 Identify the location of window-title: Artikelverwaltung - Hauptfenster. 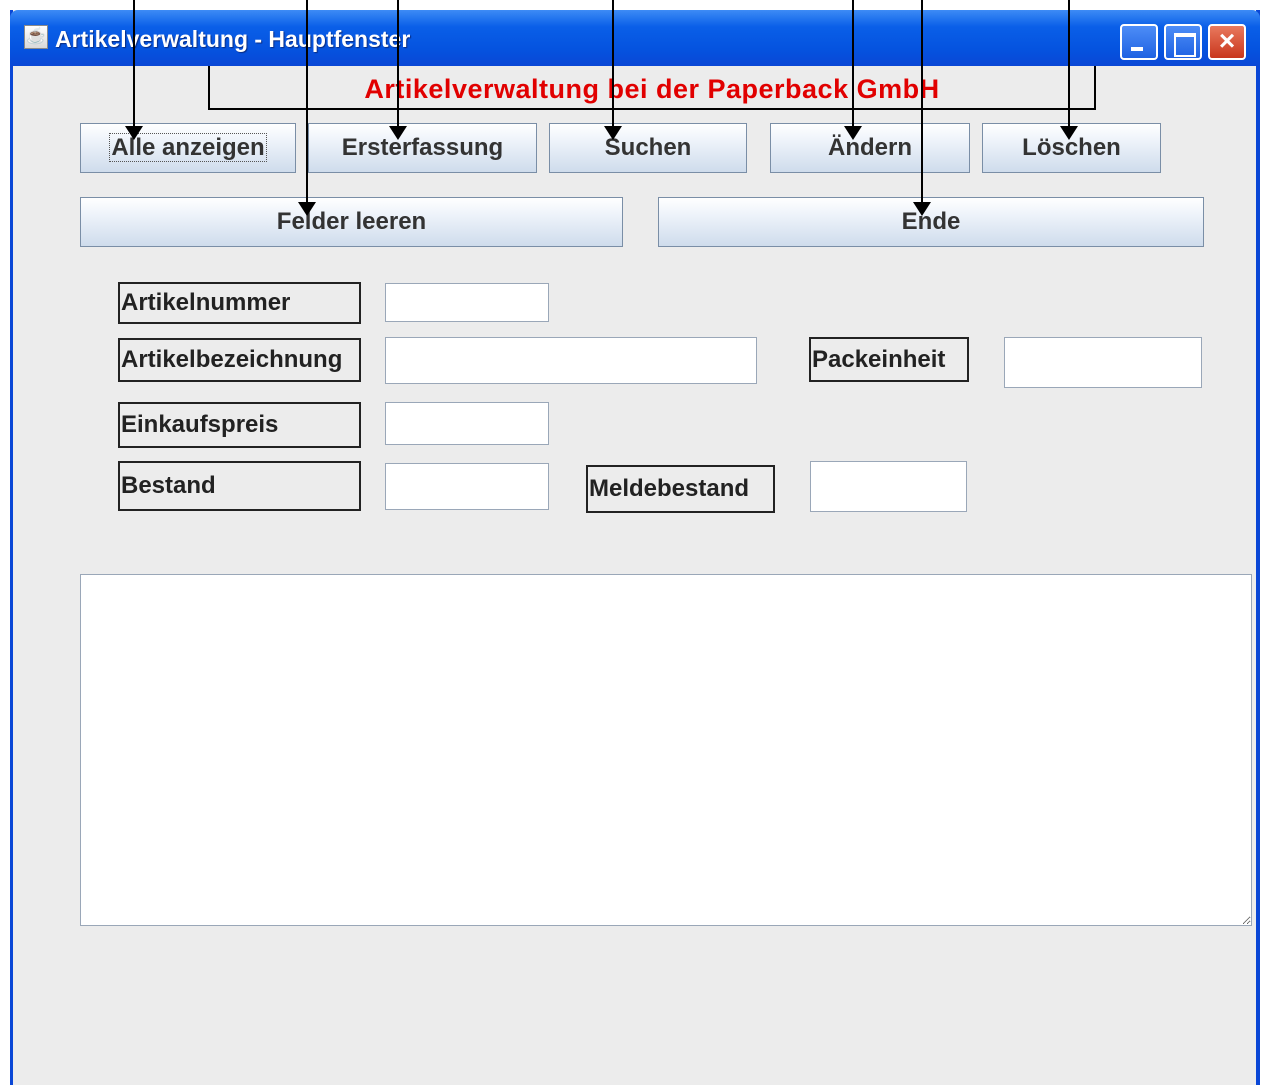
(233, 39).